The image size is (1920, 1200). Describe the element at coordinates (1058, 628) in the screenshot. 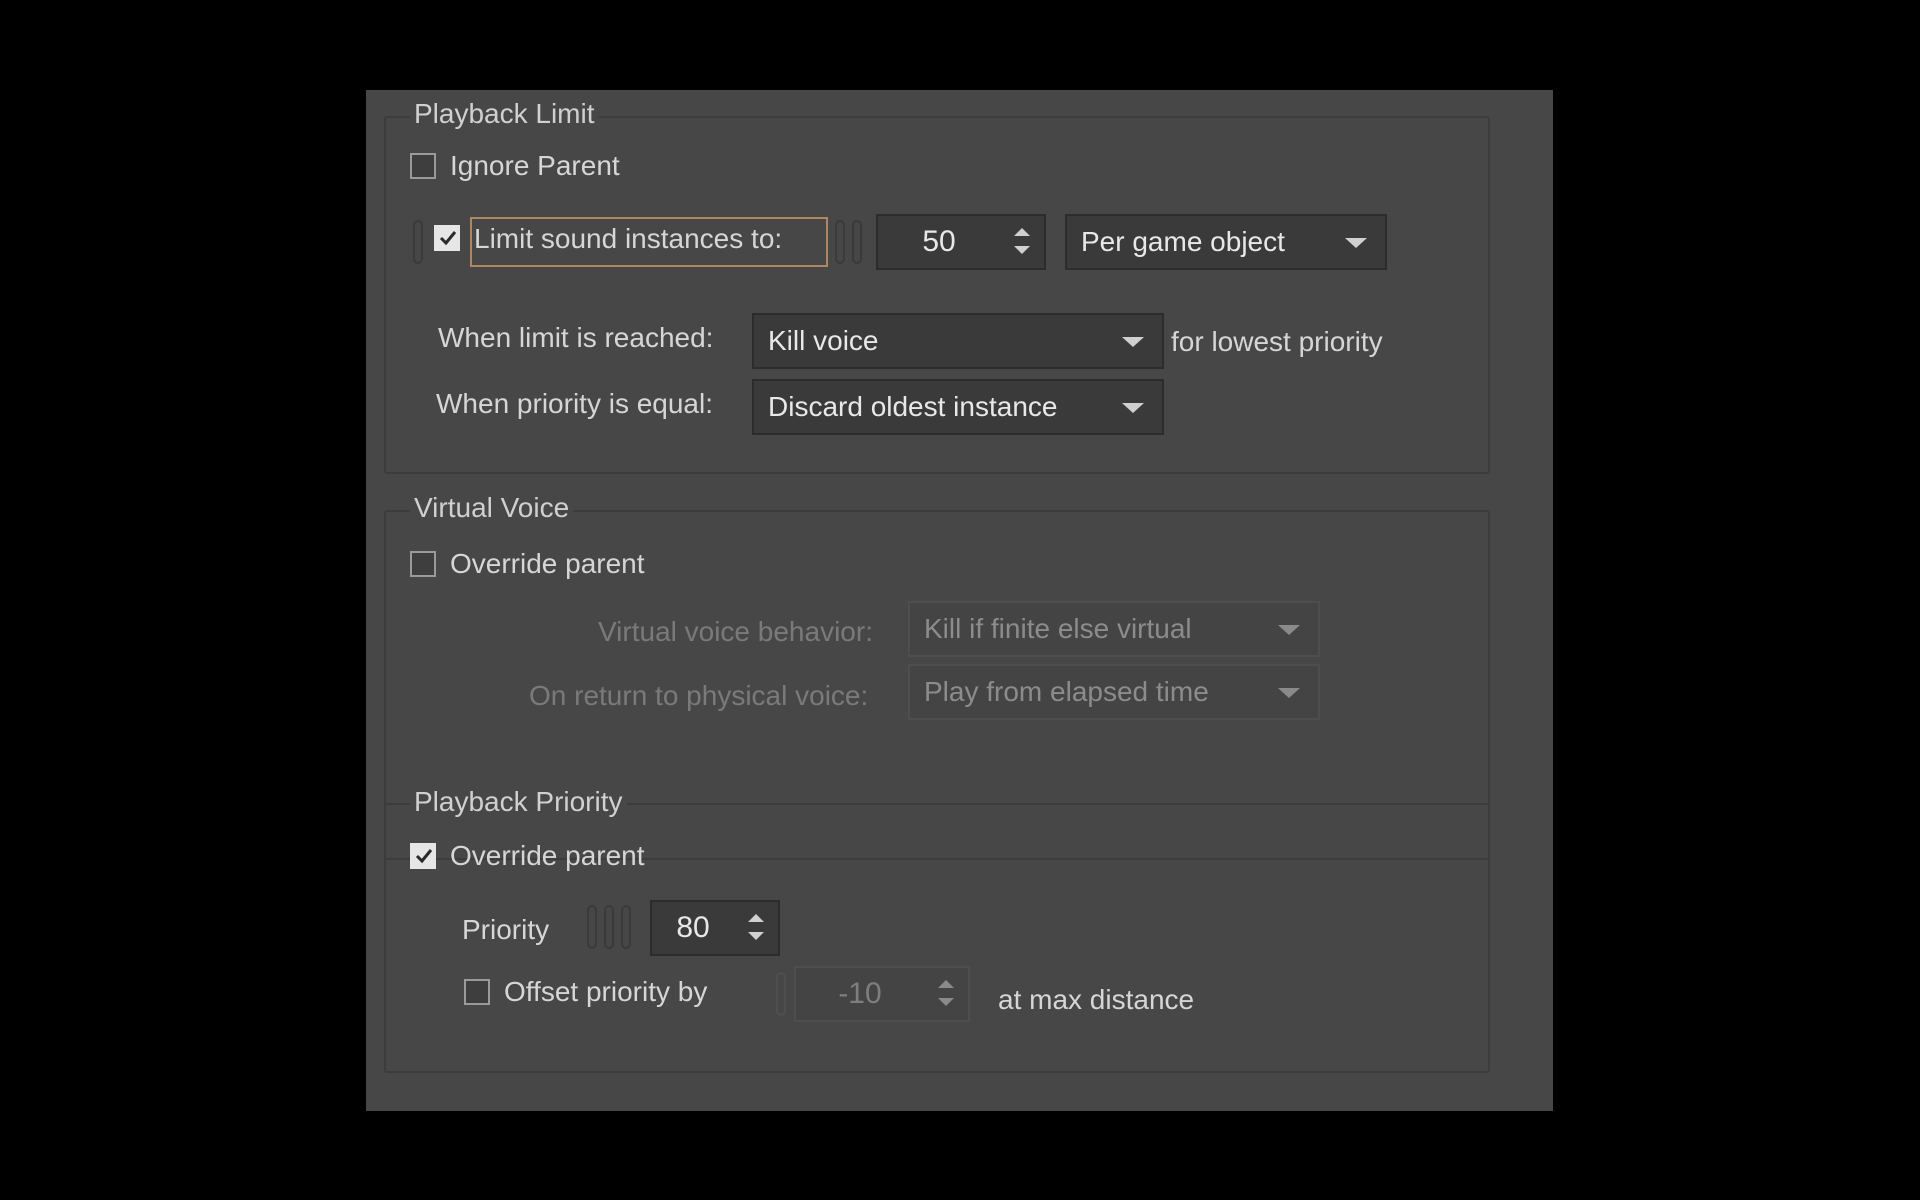

I see `virtual-voice-behavior-value: Kill if finite else virtual` at that location.